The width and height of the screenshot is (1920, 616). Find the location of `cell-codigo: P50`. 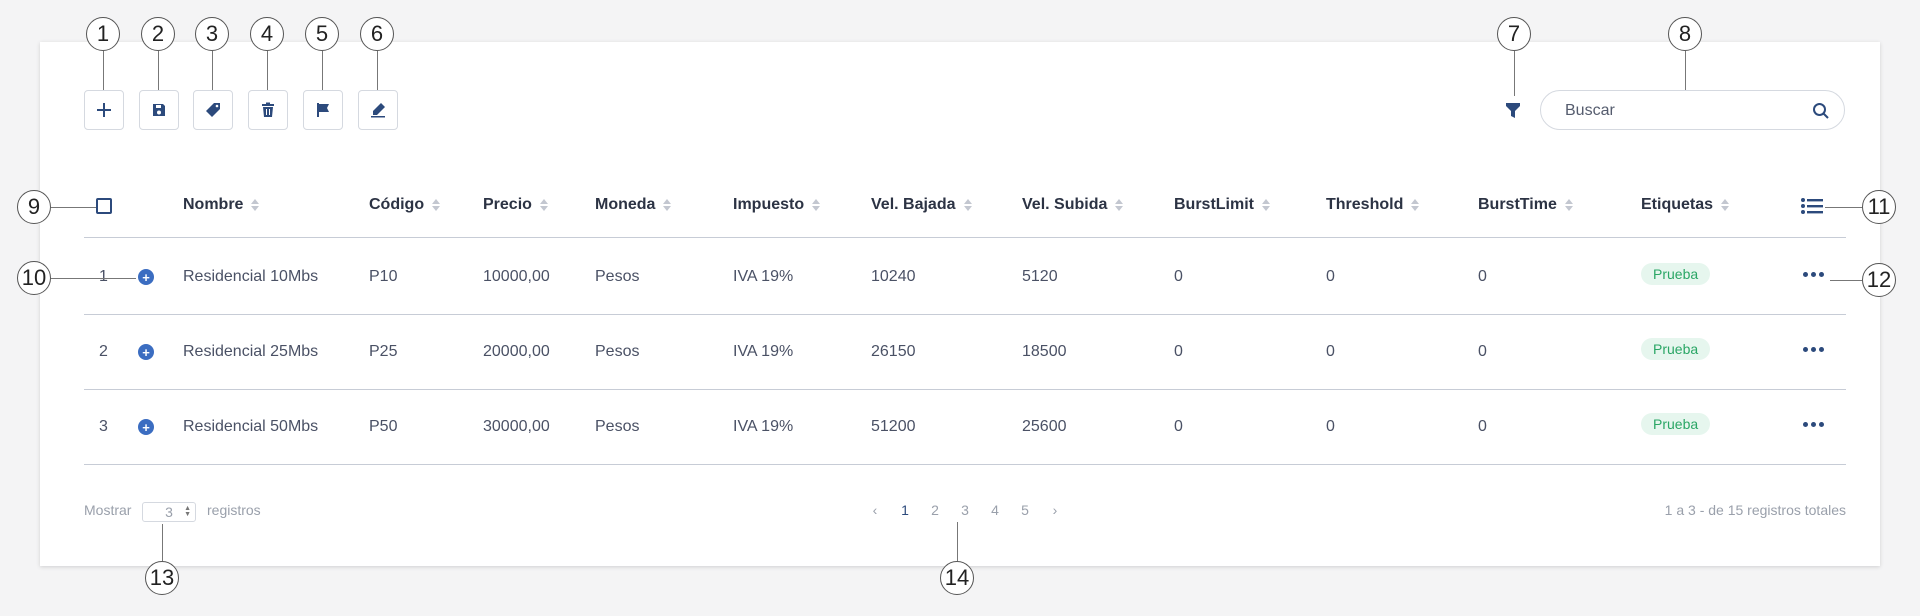

cell-codigo: P50 is located at coordinates (383, 426).